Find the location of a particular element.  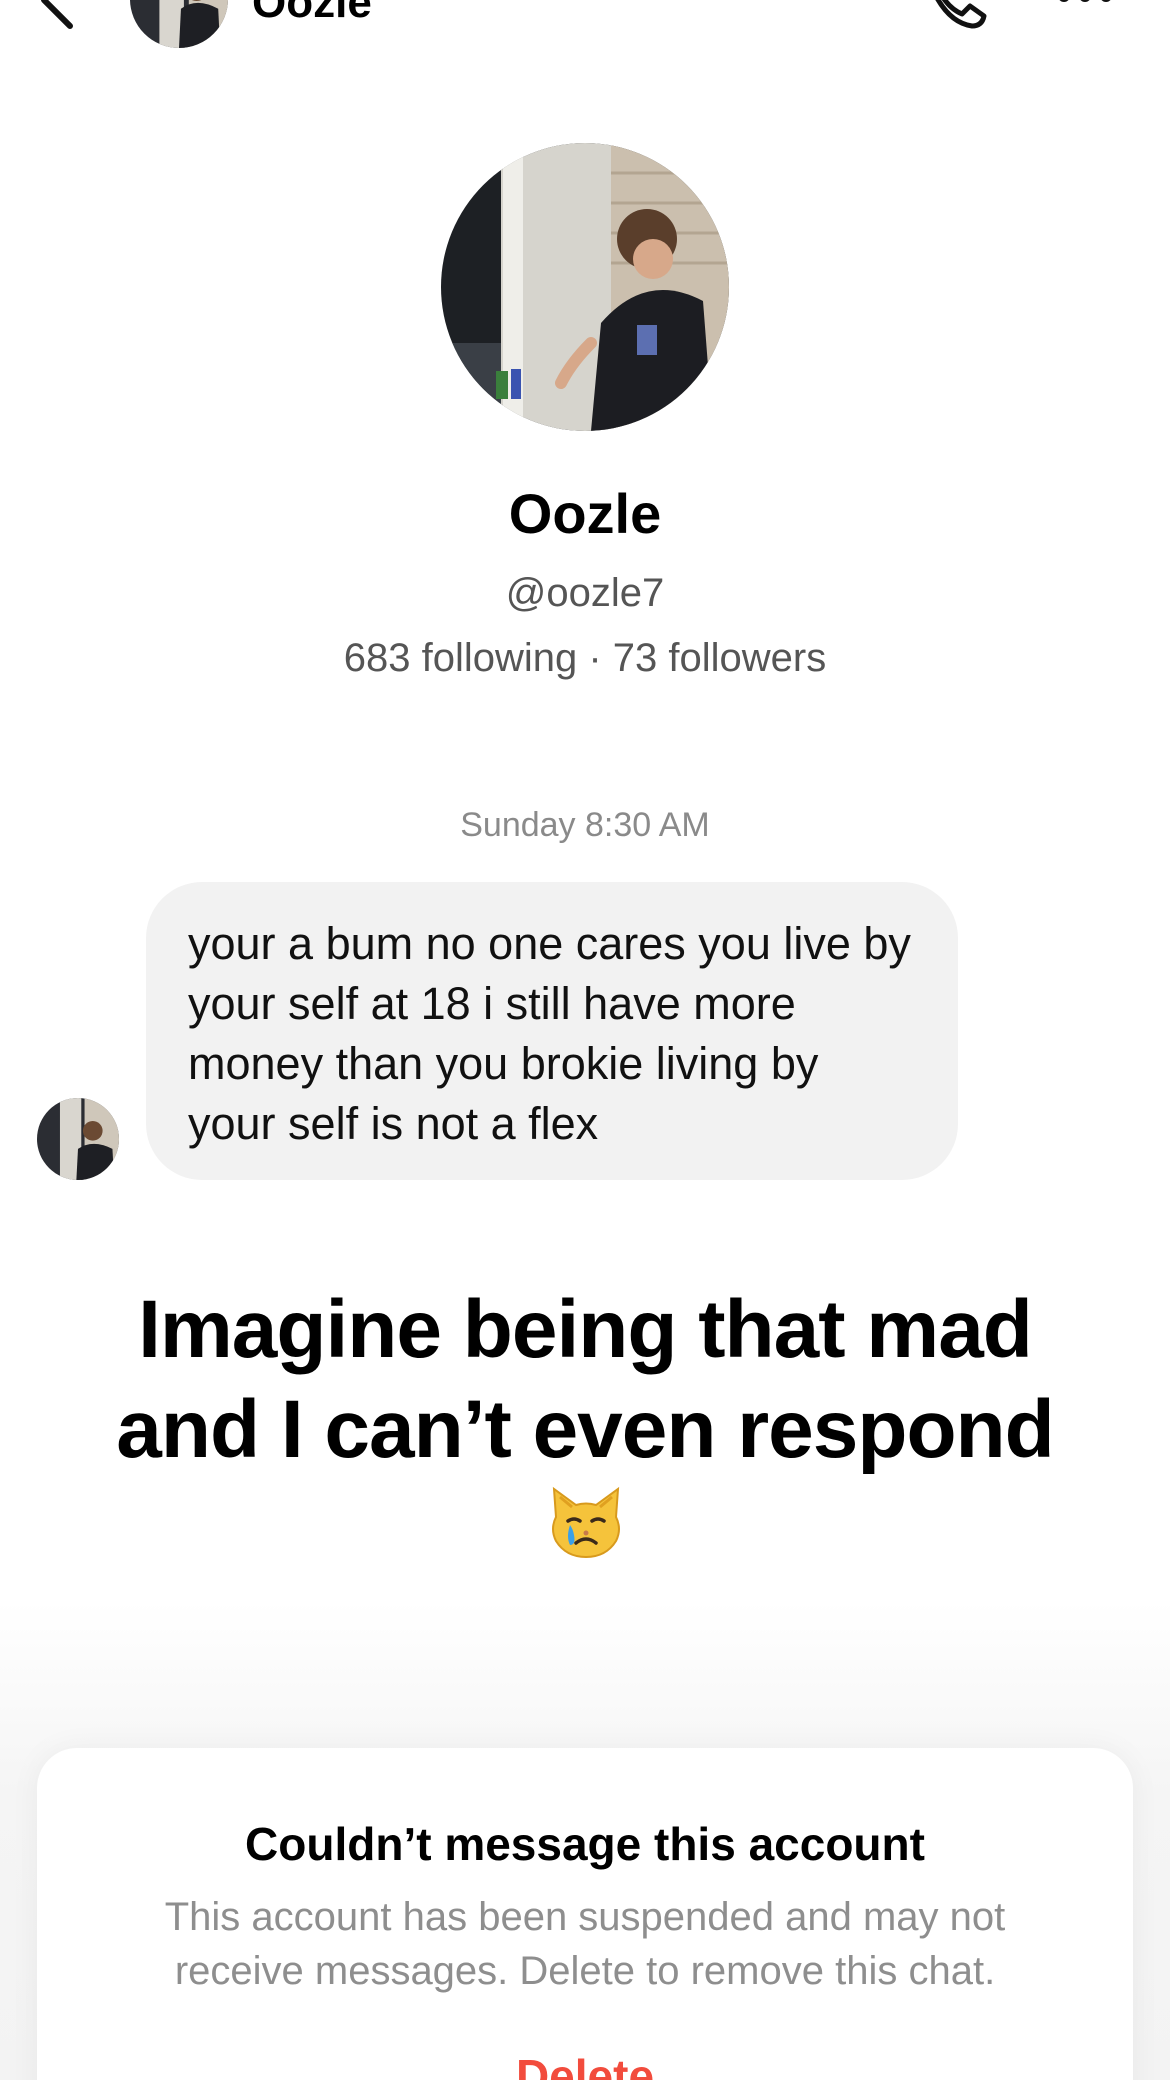

sender-avatar is located at coordinates (78, 1139).